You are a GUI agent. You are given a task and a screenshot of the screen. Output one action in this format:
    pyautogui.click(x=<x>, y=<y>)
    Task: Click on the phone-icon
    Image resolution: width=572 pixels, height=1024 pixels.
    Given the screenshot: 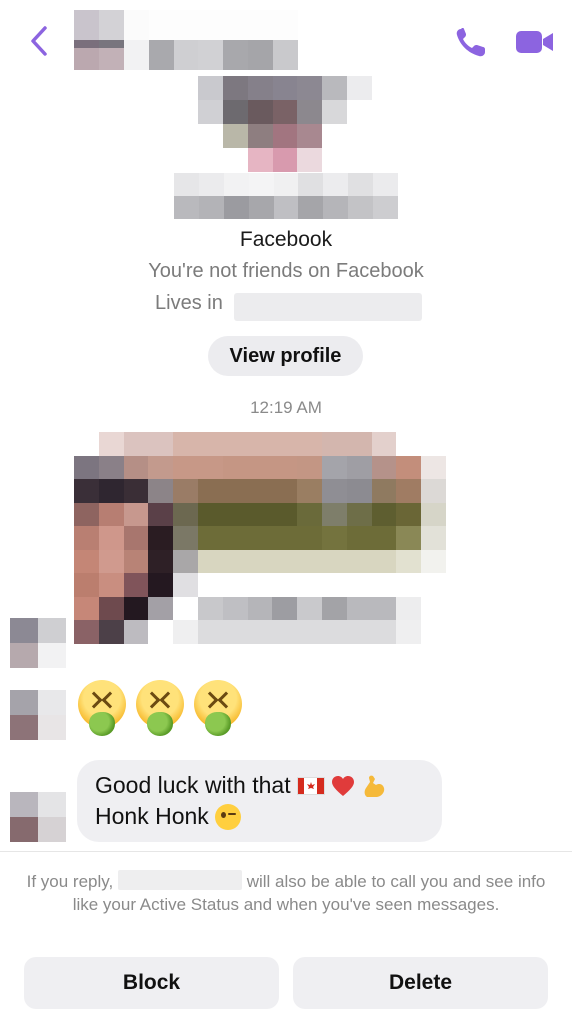 What is the action you would take?
    pyautogui.click(x=470, y=42)
    